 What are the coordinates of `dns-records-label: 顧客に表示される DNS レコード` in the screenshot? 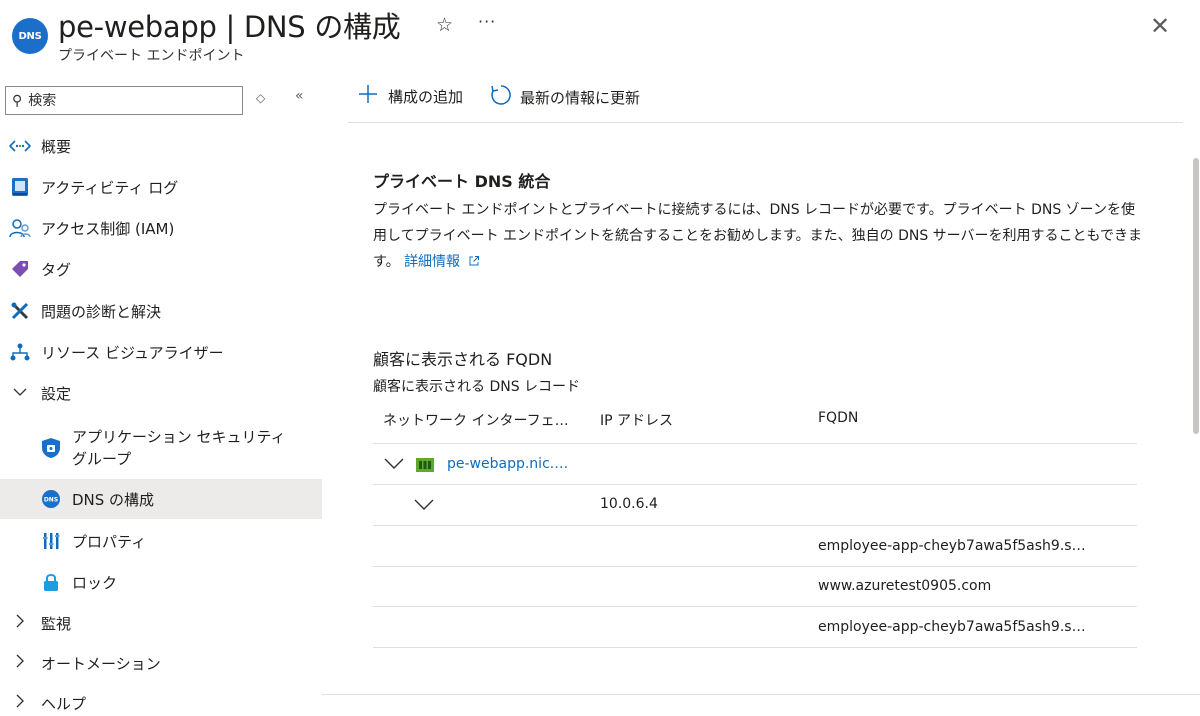 It's located at (477, 387).